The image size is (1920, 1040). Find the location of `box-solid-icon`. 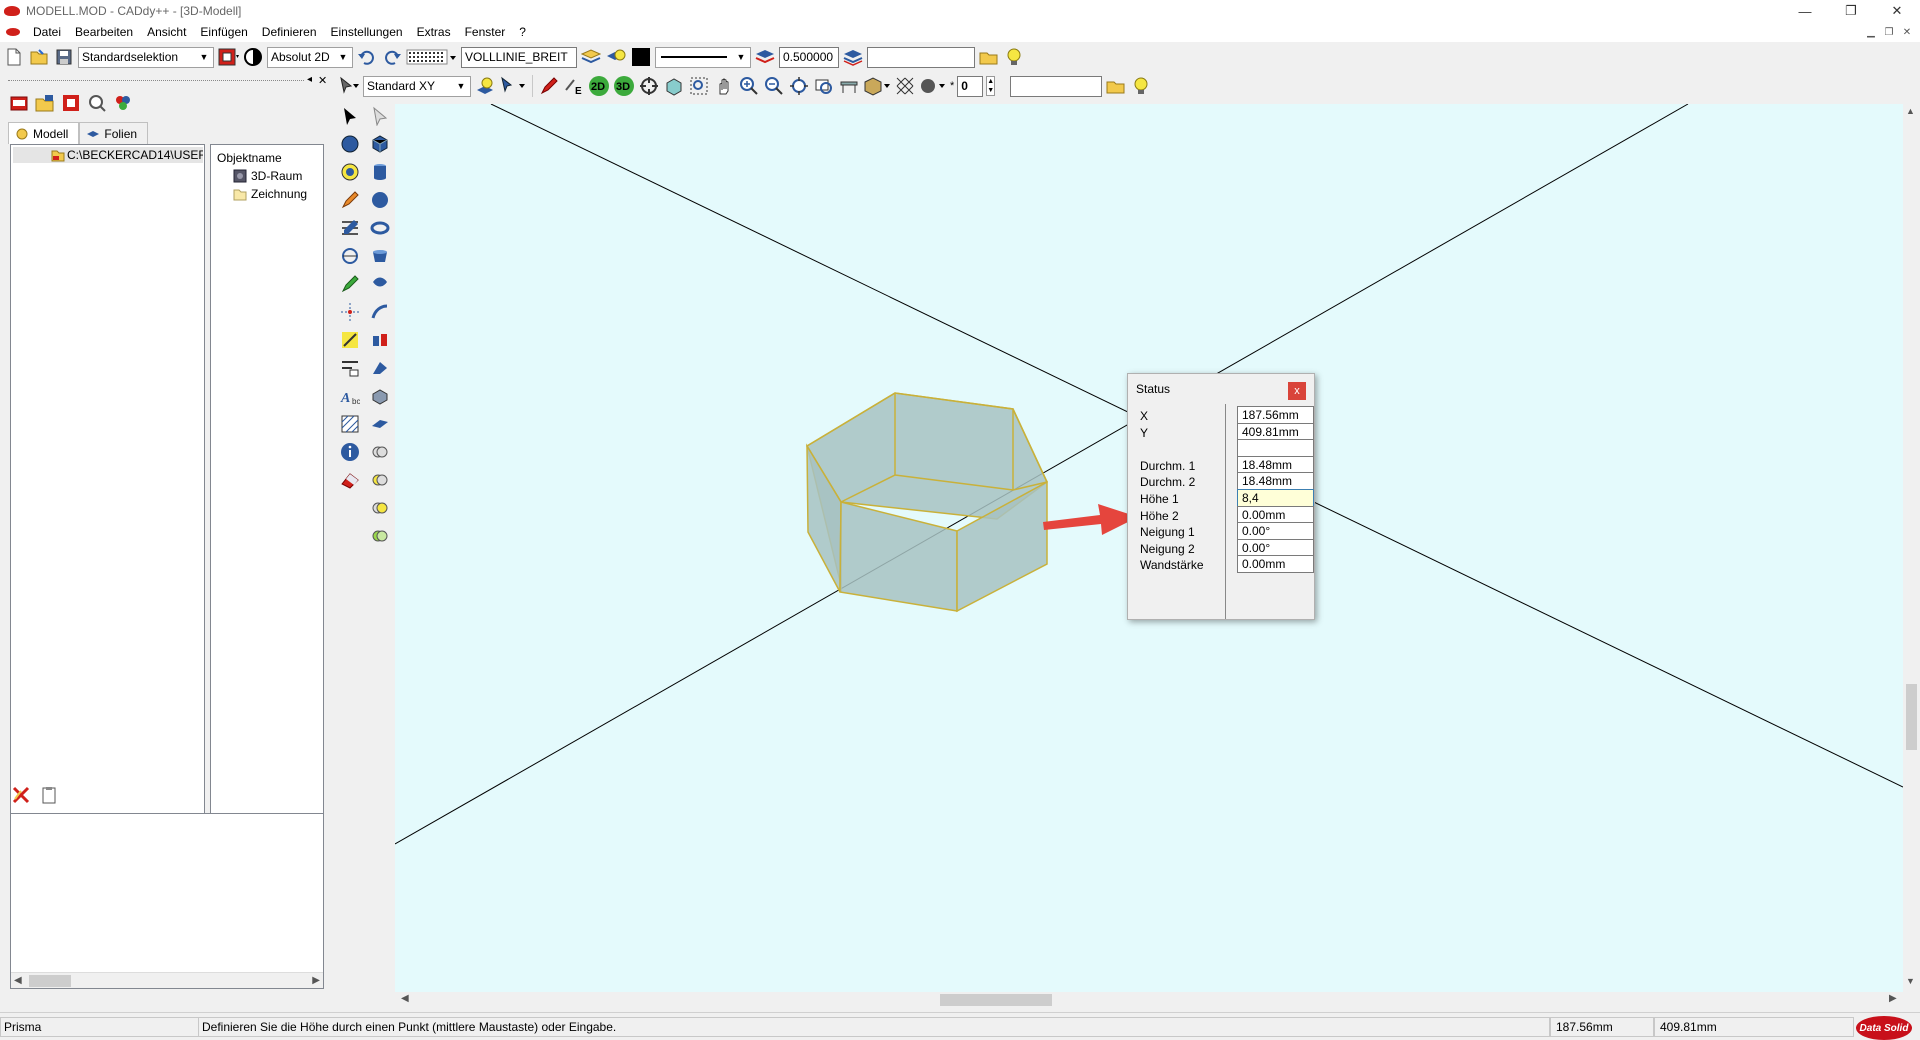

box-solid-icon is located at coordinates (380, 144).